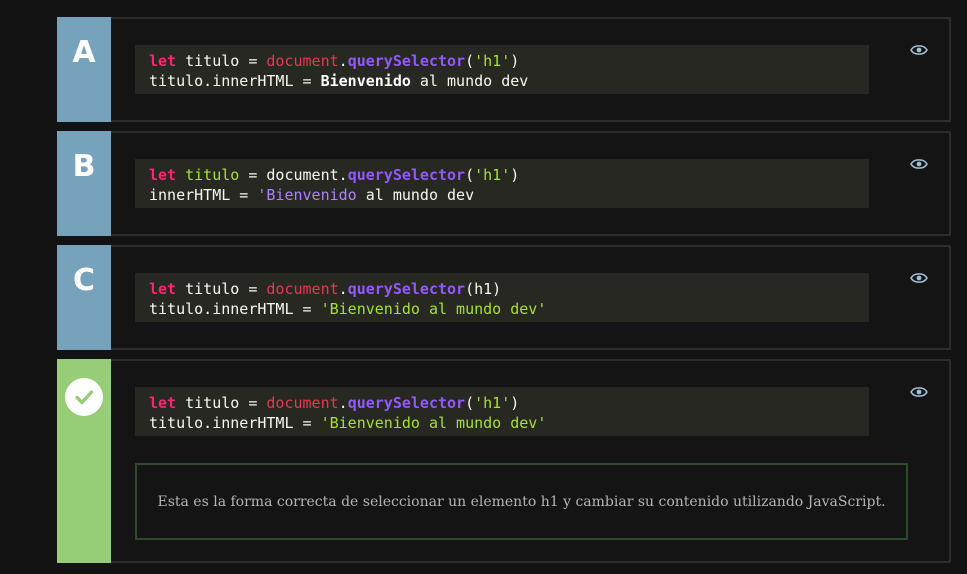  Describe the element at coordinates (312, 195) in the screenshot. I see `code-line-2: innerHTML = 'Bienvenido al mundo dev` at that location.